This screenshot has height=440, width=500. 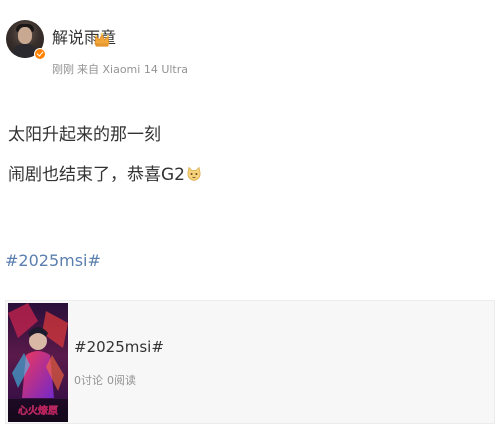 I want to click on hashtag-link: #2025msi#, so click(x=53, y=261).